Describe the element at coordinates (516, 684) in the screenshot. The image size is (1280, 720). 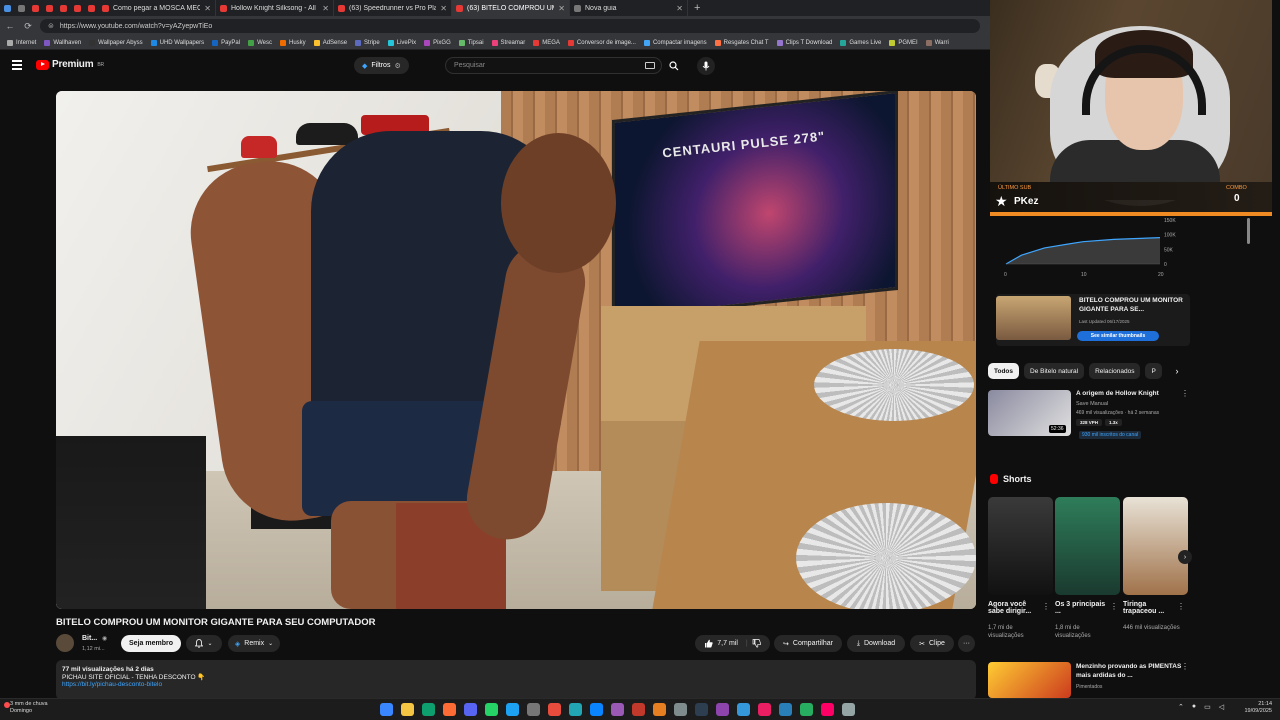
I see `description-link: https://bit.ly/pichau-desconto-bitelo` at that location.